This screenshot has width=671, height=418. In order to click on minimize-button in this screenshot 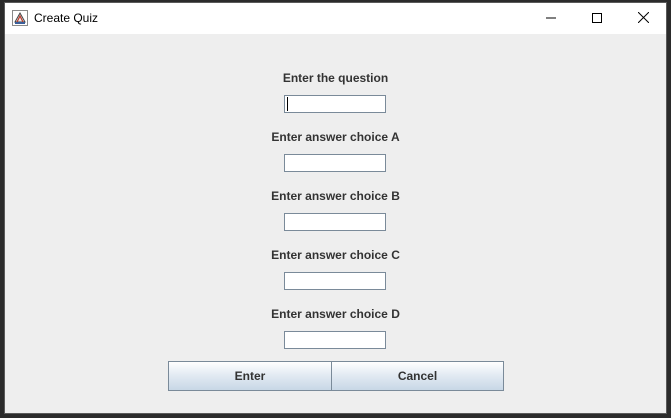, I will do `click(551, 18)`.